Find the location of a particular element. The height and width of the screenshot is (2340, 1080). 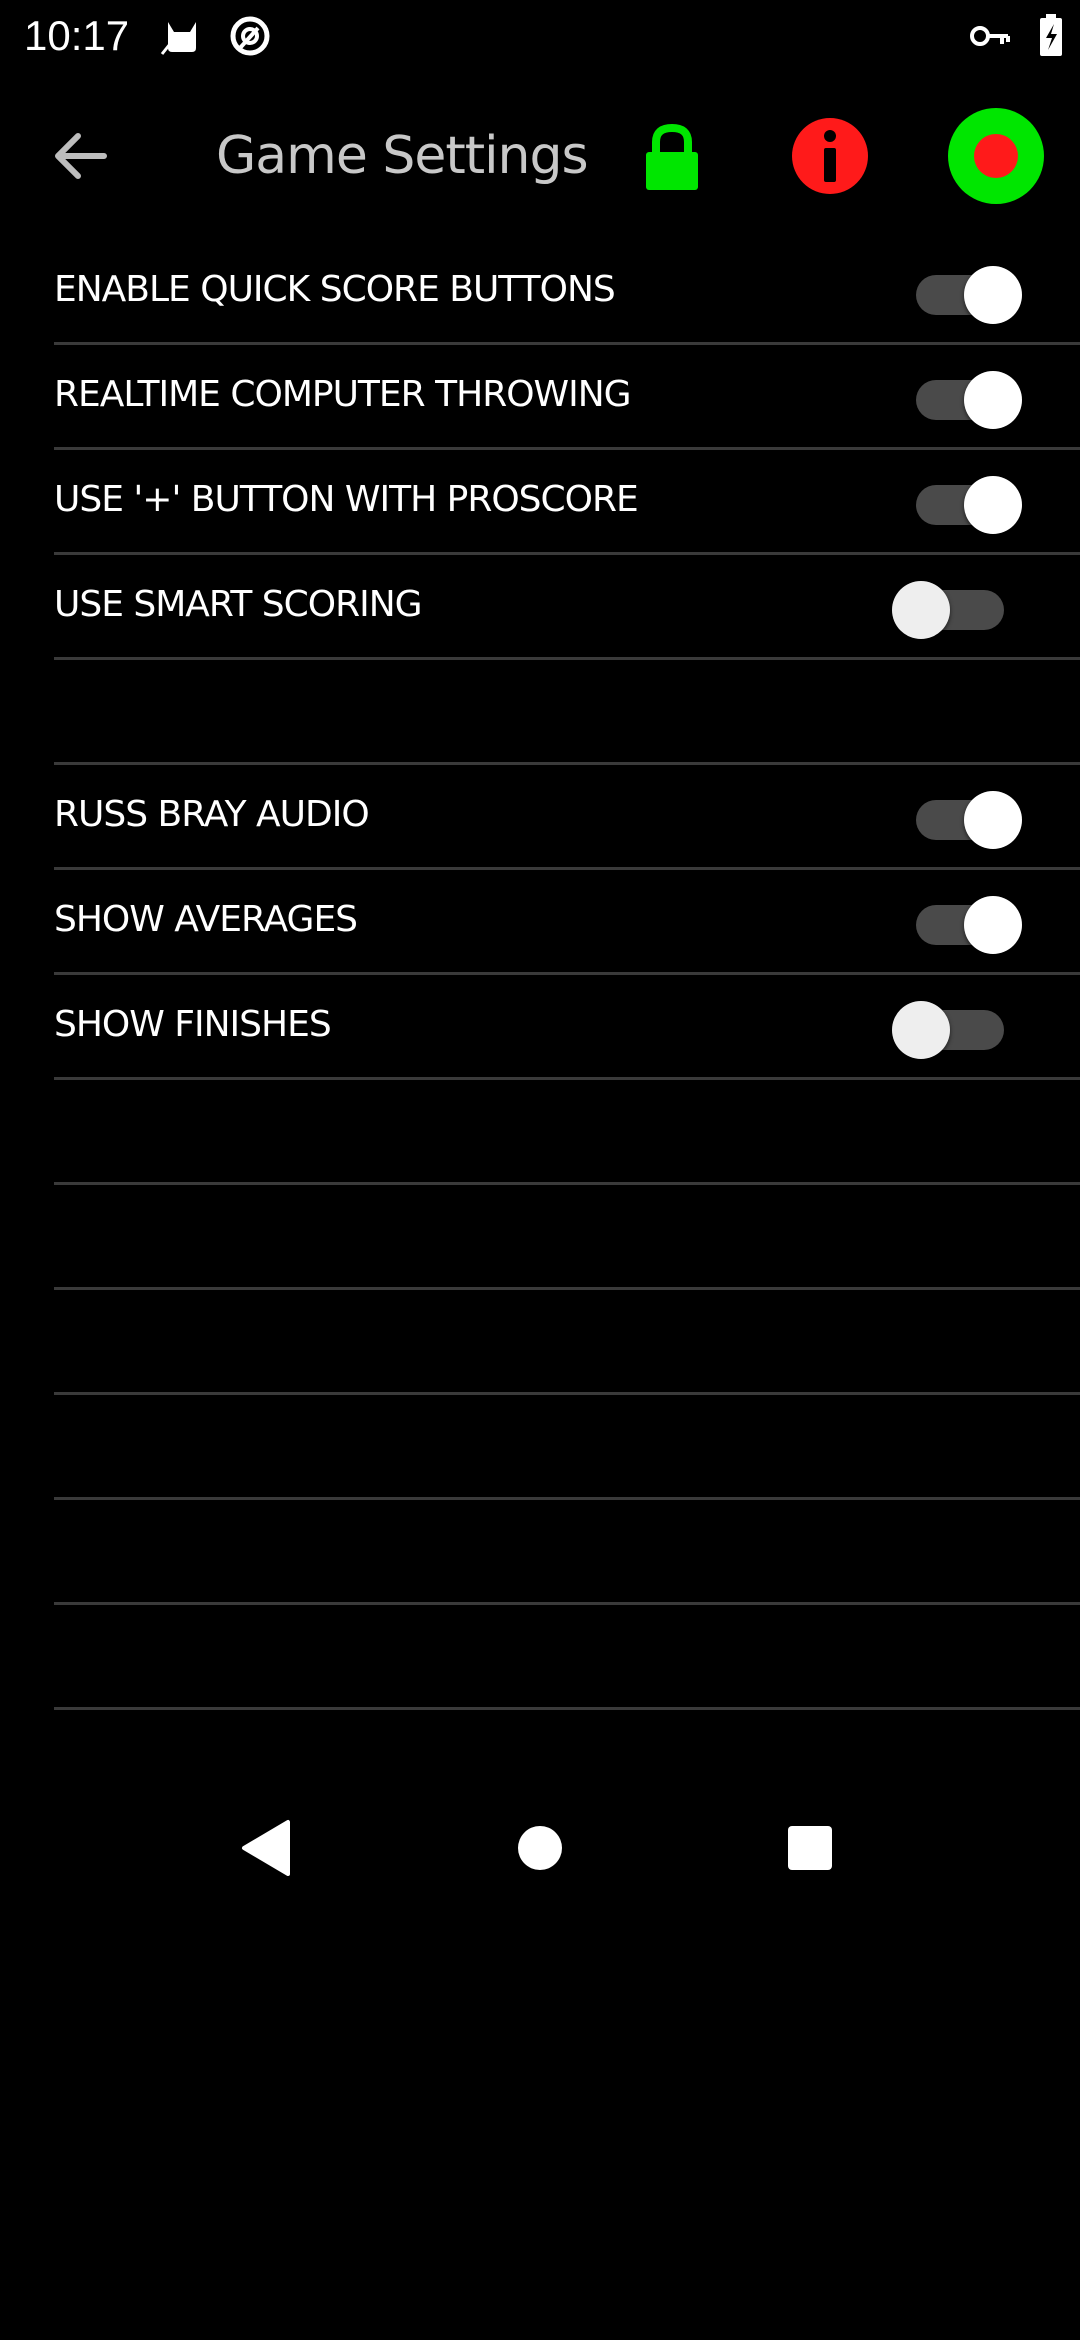

lock-icon is located at coordinates (672, 158).